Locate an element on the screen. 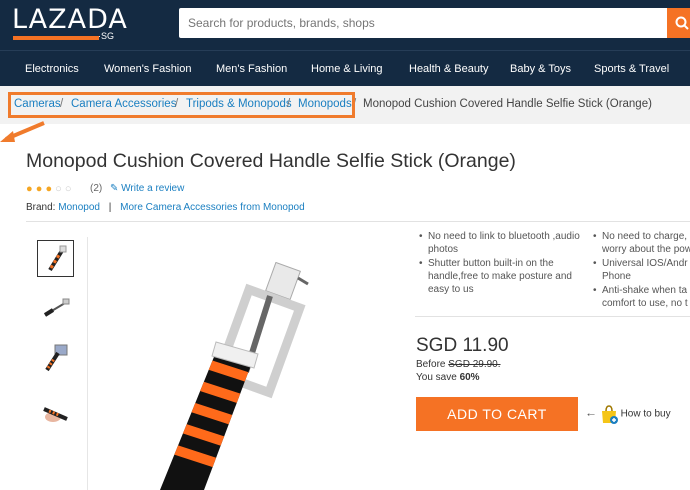 Image resolution: width=690 pixels, height=490 pixels. nav-womens-fashion: Women's Fashion is located at coordinates (148, 69).